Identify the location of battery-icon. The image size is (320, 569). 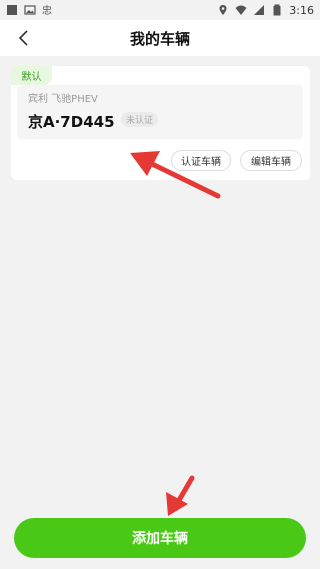
(277, 10).